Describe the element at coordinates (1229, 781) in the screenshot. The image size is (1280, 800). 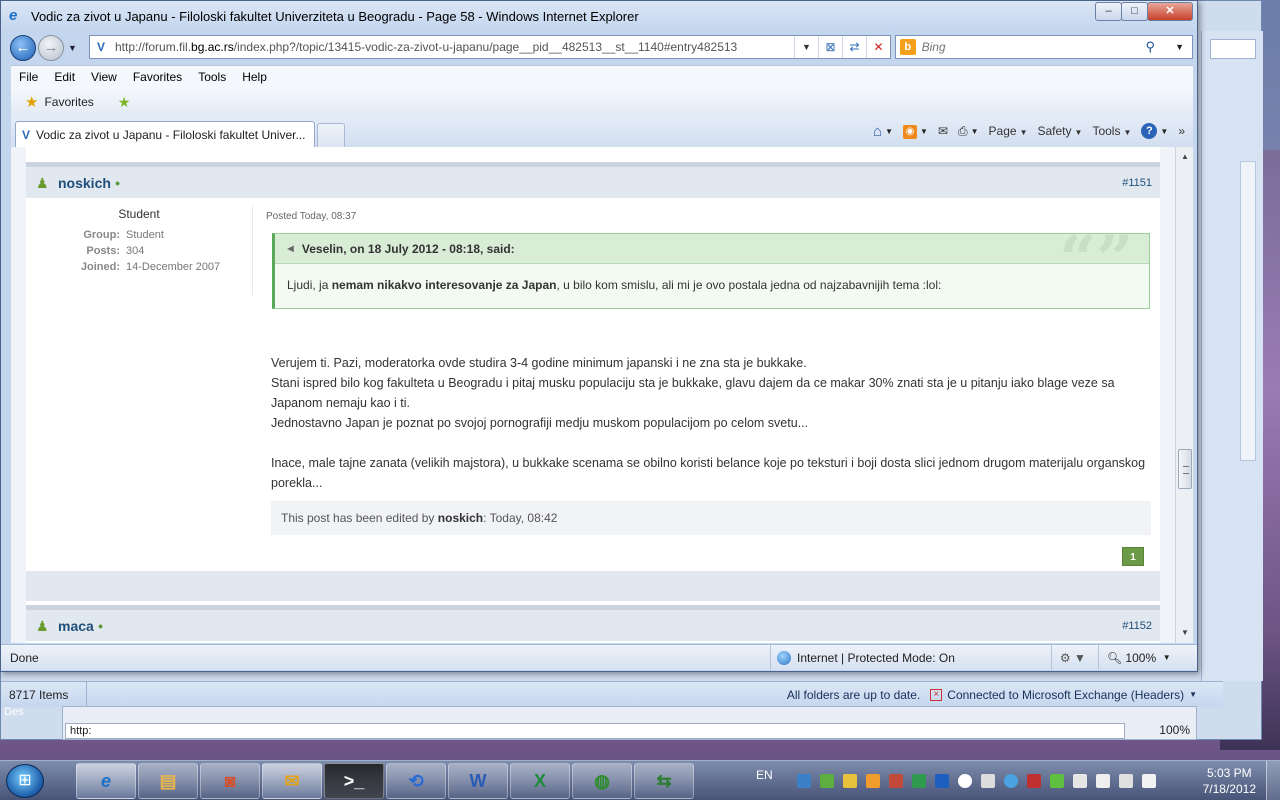
I see `clock: 5:03 PM 7/18/2012` at that location.